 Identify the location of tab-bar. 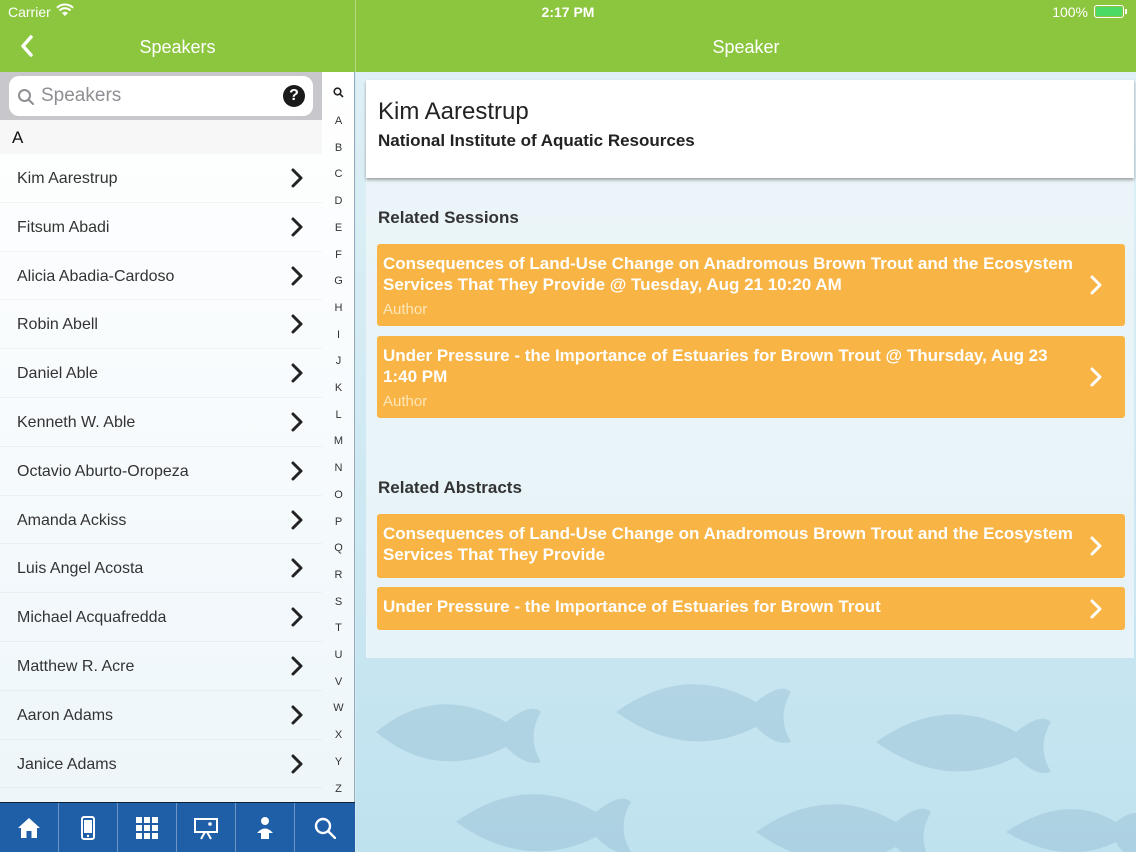
(177, 827).